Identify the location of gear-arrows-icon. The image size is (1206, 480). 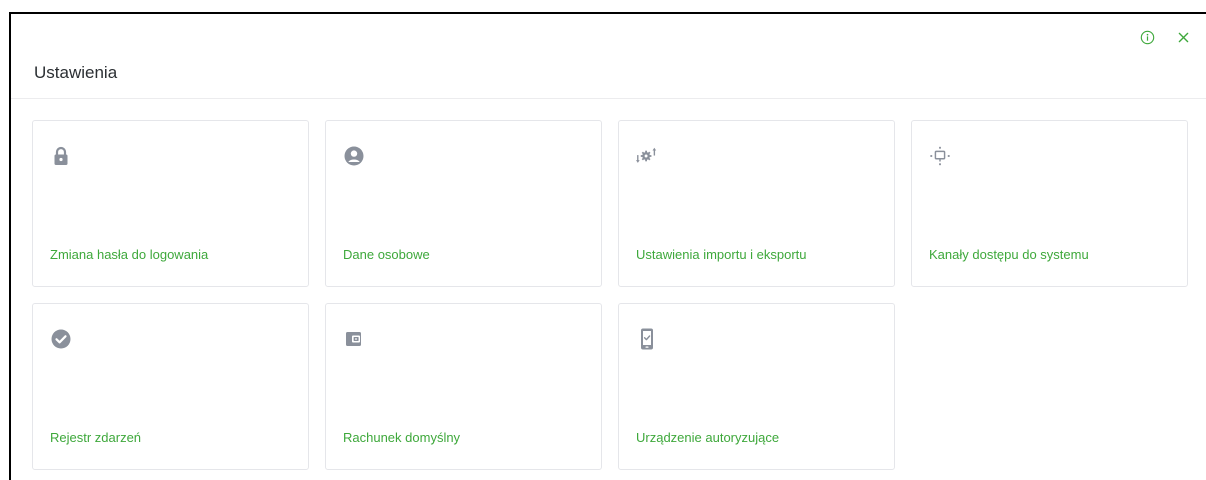
(647, 156).